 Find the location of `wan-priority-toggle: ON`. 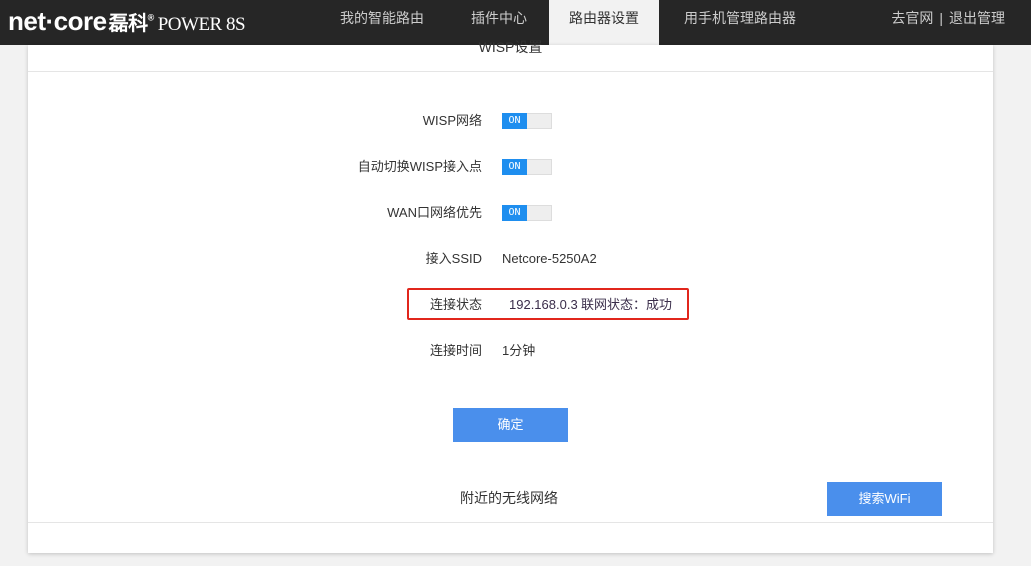

wan-priority-toggle: ON is located at coordinates (527, 213).